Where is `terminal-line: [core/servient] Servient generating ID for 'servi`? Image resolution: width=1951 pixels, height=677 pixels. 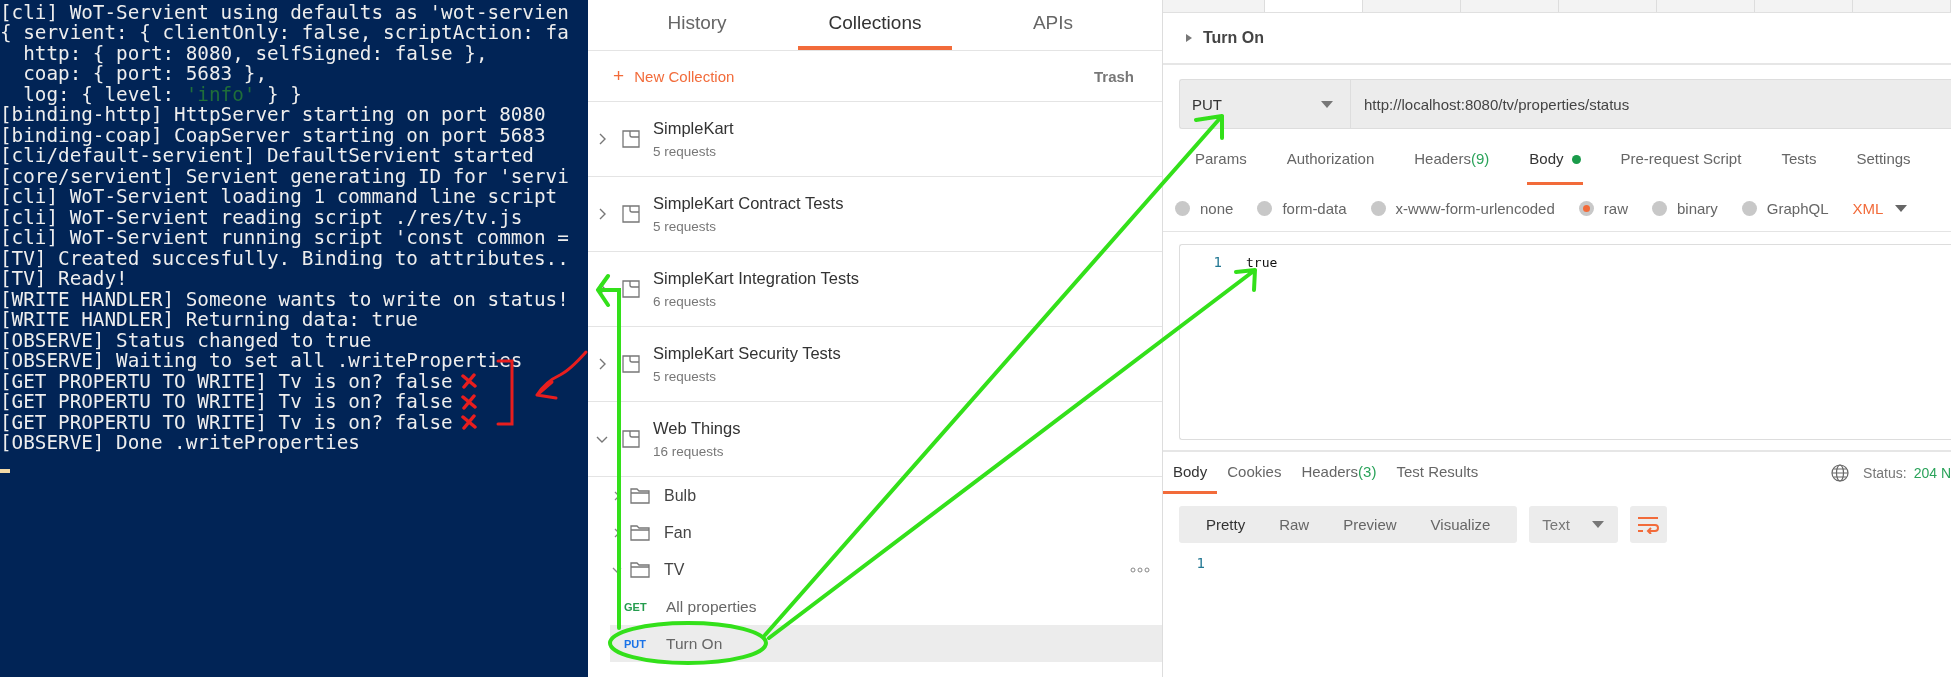 terminal-line: [core/servient] Servient generating ID for 'servi is located at coordinates (284, 176).